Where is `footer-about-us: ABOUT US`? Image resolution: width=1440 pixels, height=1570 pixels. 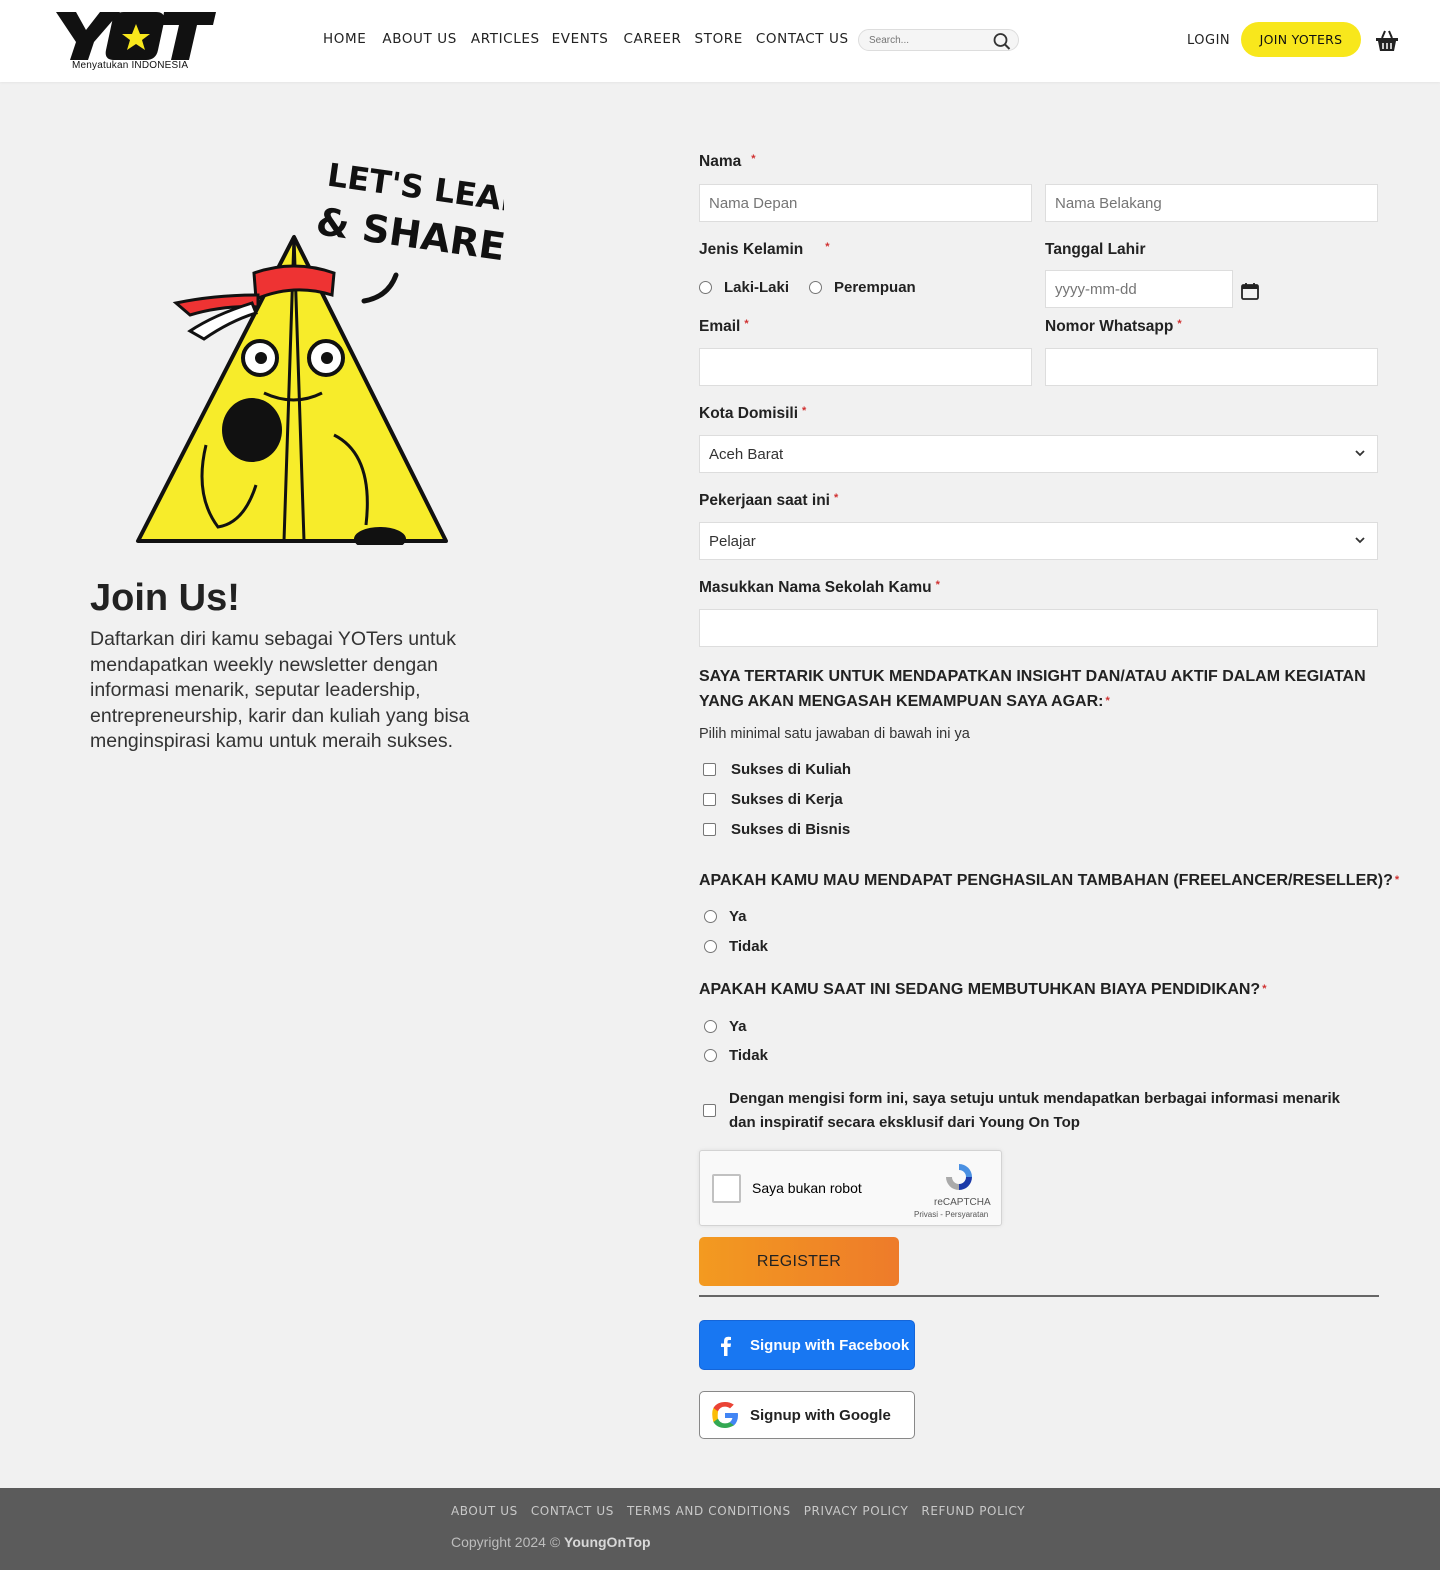 footer-about-us: ABOUT US is located at coordinates (484, 1511).